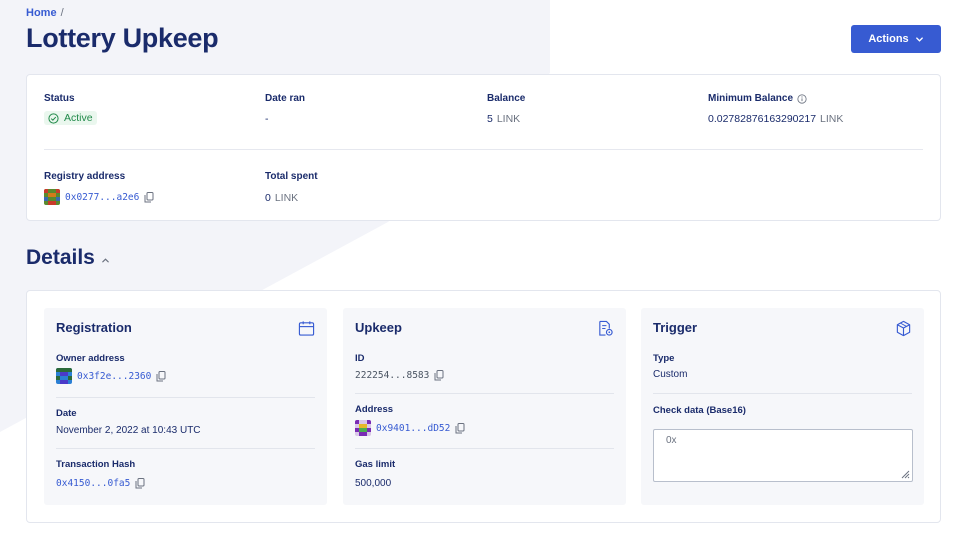 The height and width of the screenshot is (537, 962). I want to click on tx-hash-link: 0x4150...0fa5, so click(93, 483).